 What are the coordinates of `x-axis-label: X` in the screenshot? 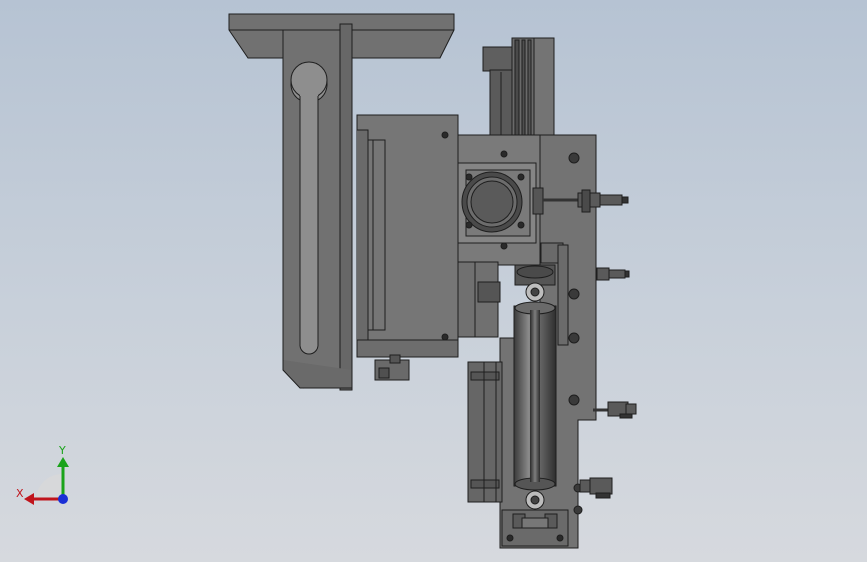 It's located at (20, 493).